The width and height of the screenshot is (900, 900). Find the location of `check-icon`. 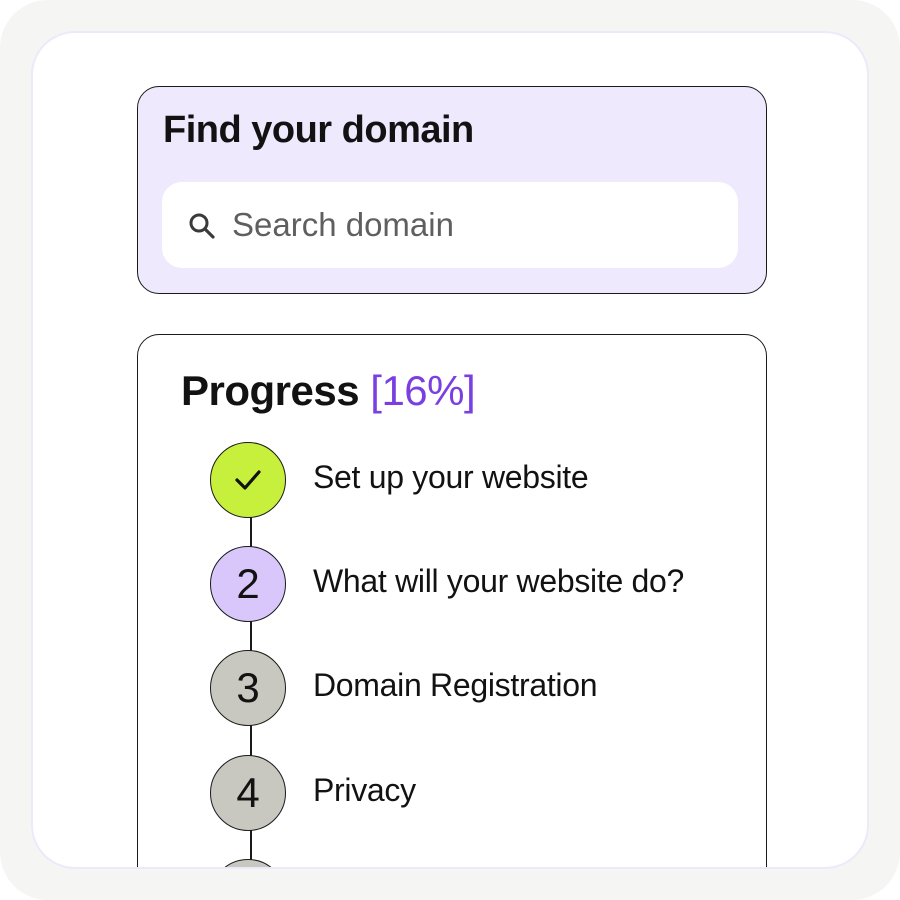

check-icon is located at coordinates (248, 480).